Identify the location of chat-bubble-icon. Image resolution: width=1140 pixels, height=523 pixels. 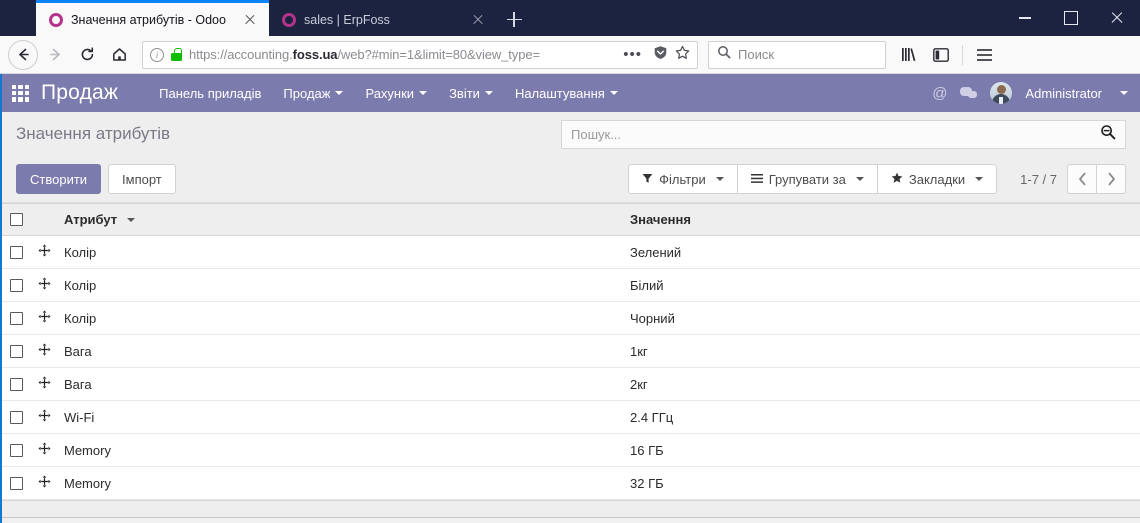
(969, 93).